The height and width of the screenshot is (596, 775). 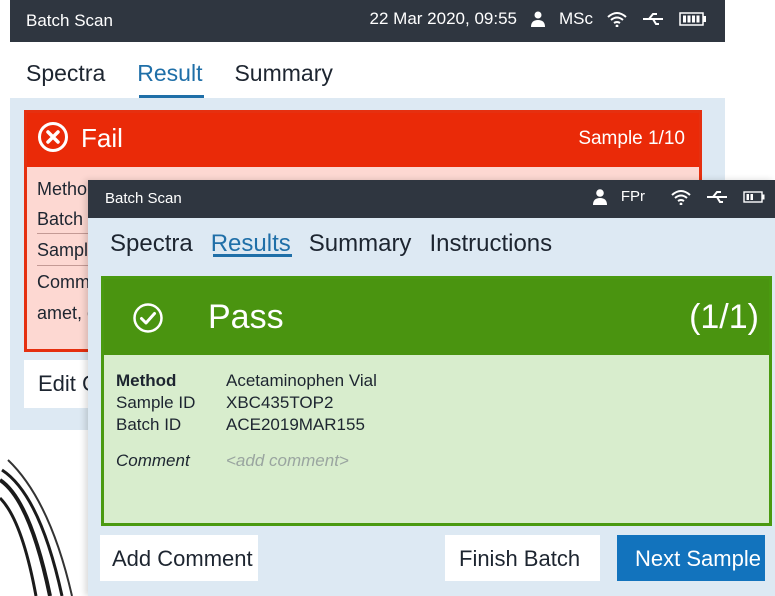 I want to click on method-value: Acetaminophen Vial, so click(x=301, y=380).